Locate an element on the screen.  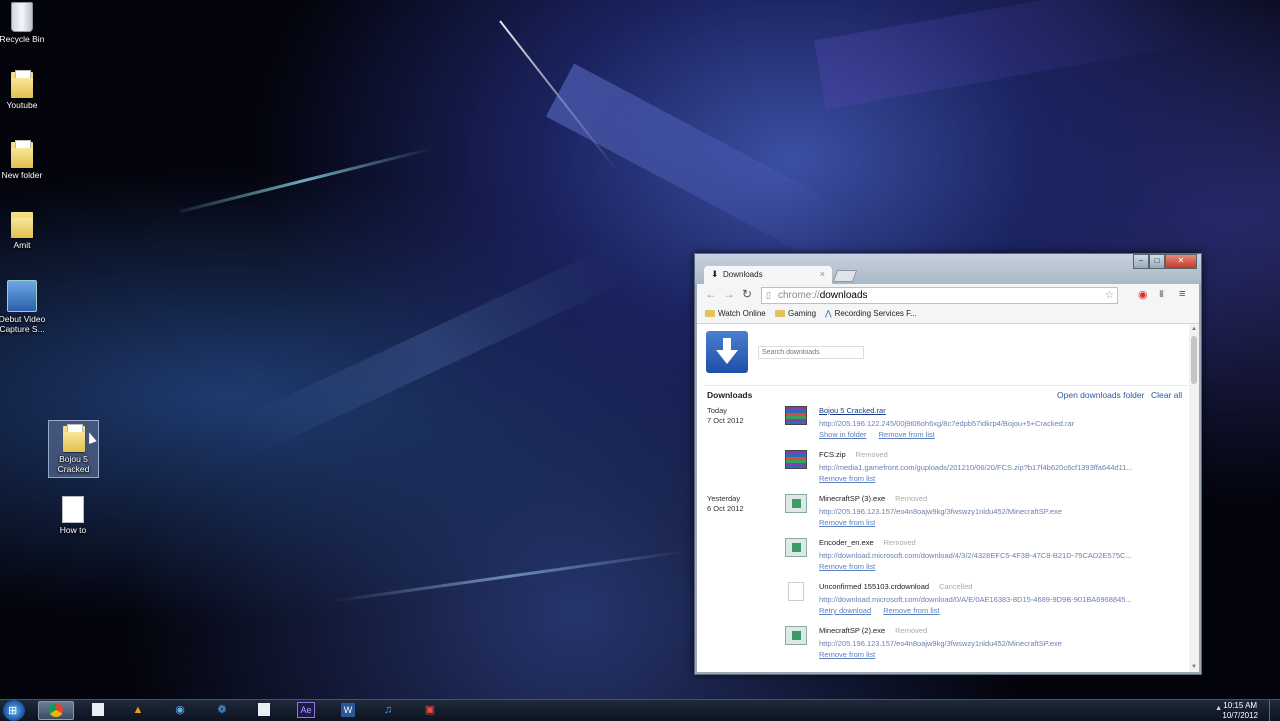
taskbar-after-effects: Ae is located at coordinates (306, 710).